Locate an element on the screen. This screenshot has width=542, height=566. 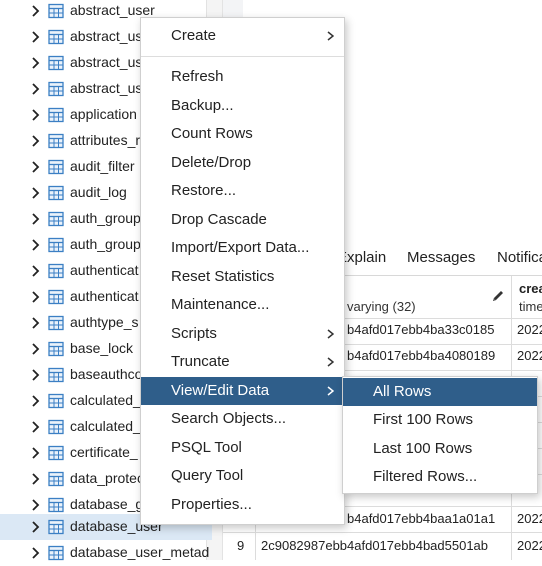
submenu-item-all-rows: All Rows is located at coordinates (440, 392).